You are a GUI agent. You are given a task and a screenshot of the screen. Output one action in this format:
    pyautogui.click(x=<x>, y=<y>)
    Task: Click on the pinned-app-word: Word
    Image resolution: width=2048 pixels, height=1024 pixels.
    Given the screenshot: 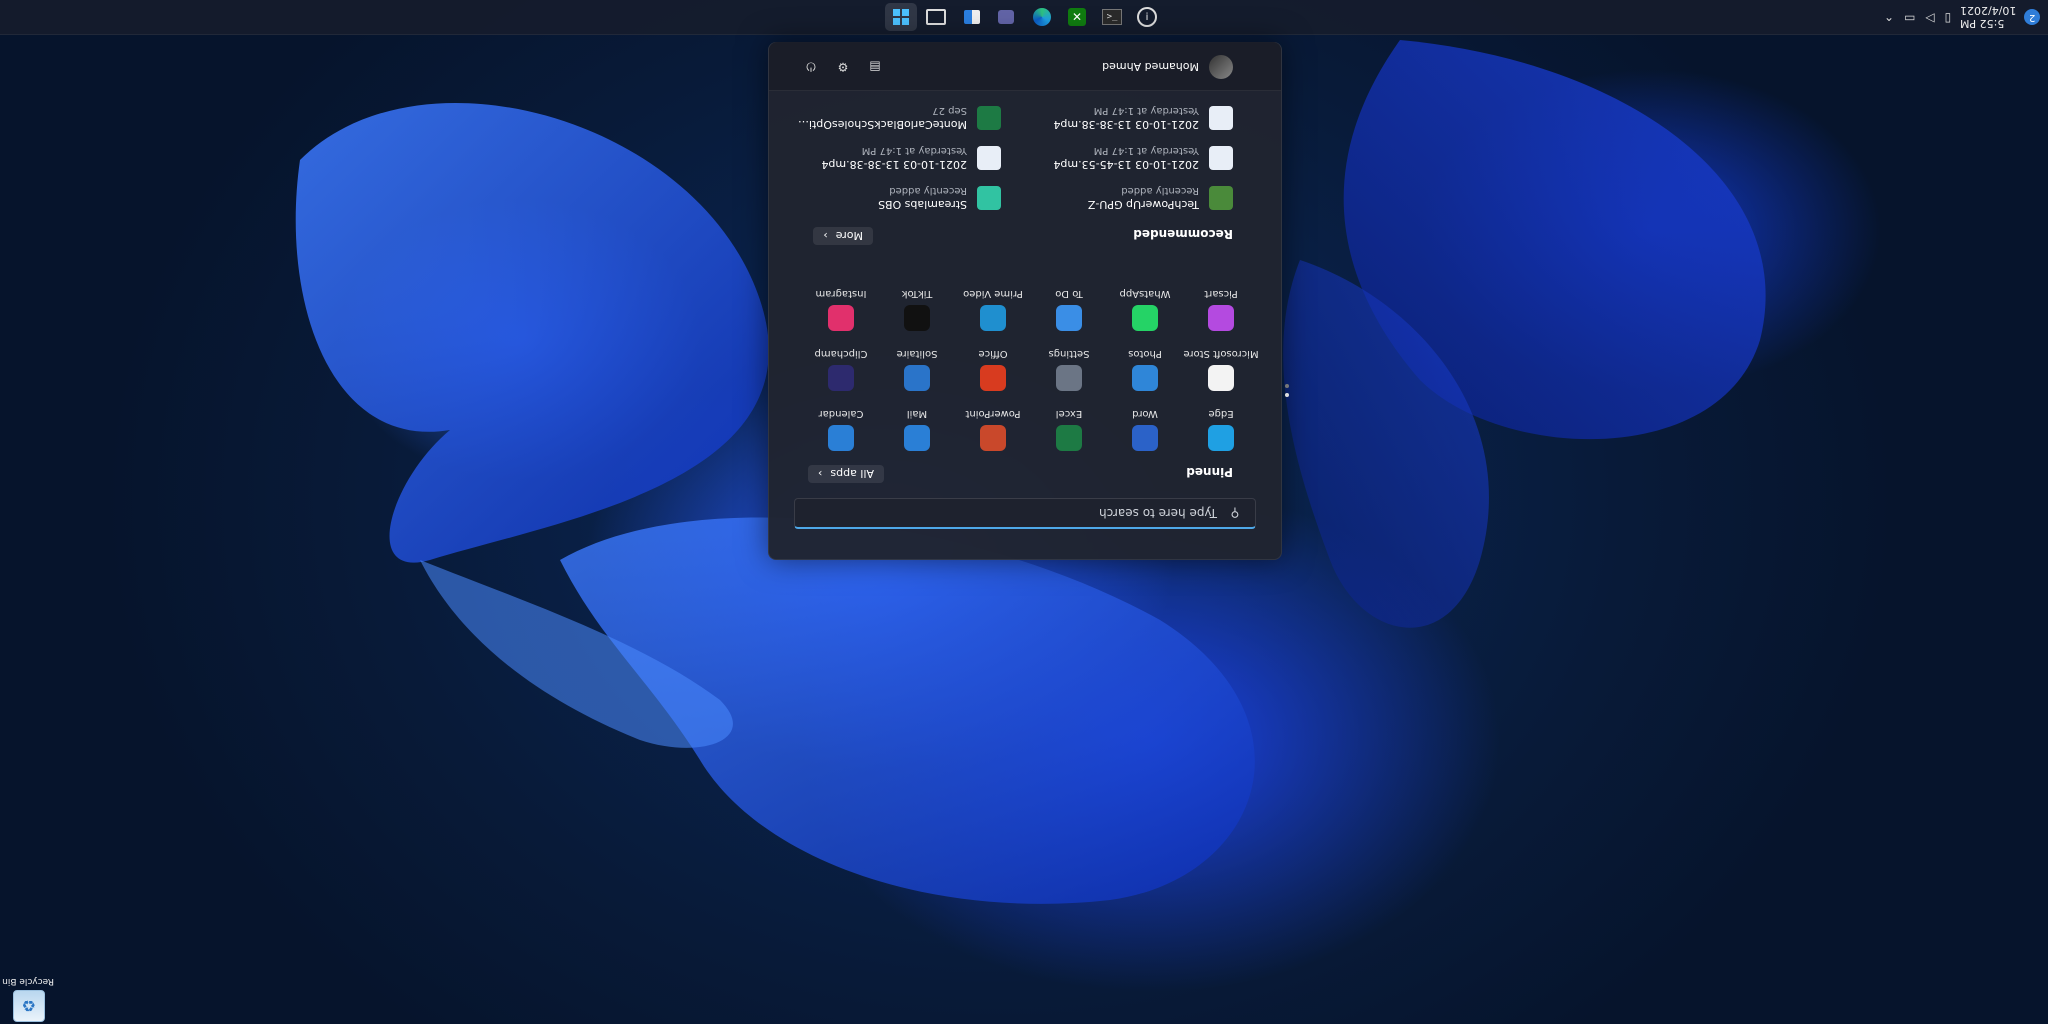 What is the action you would take?
    pyautogui.click(x=1145, y=429)
    